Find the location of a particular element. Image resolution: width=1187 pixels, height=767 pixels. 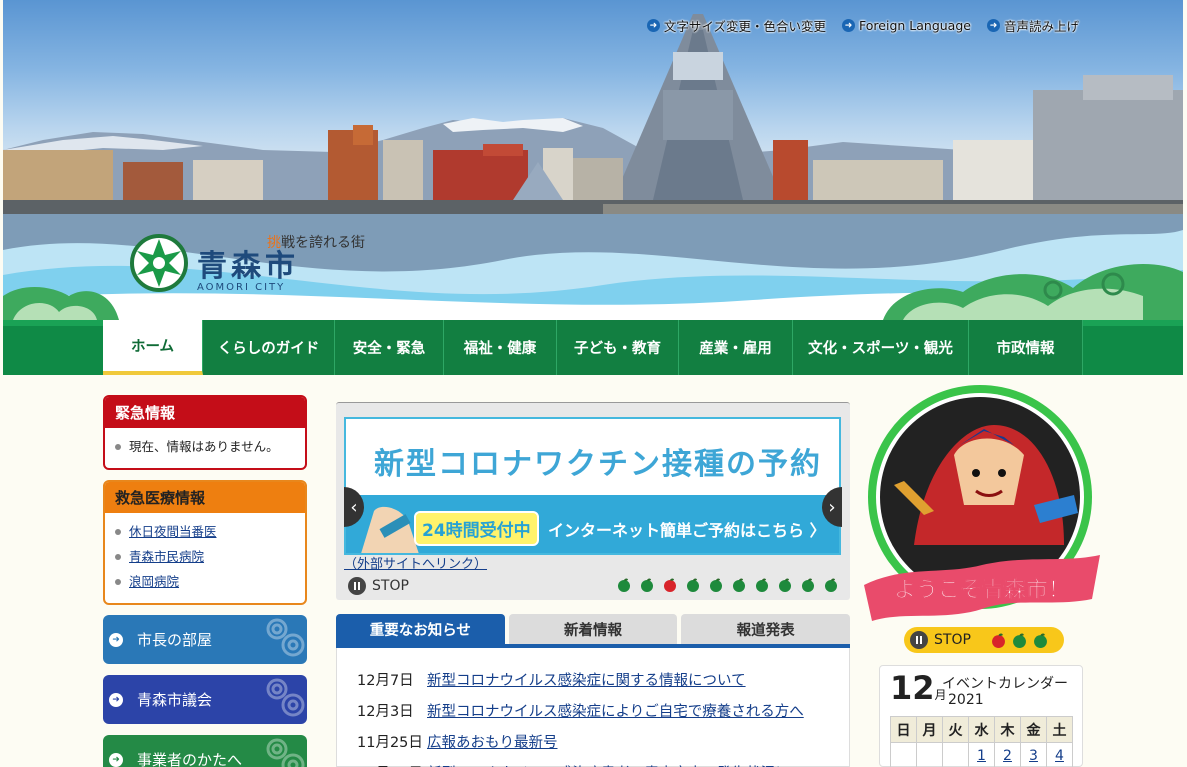

util-link-label: Foreign Language is located at coordinates (915, 25).